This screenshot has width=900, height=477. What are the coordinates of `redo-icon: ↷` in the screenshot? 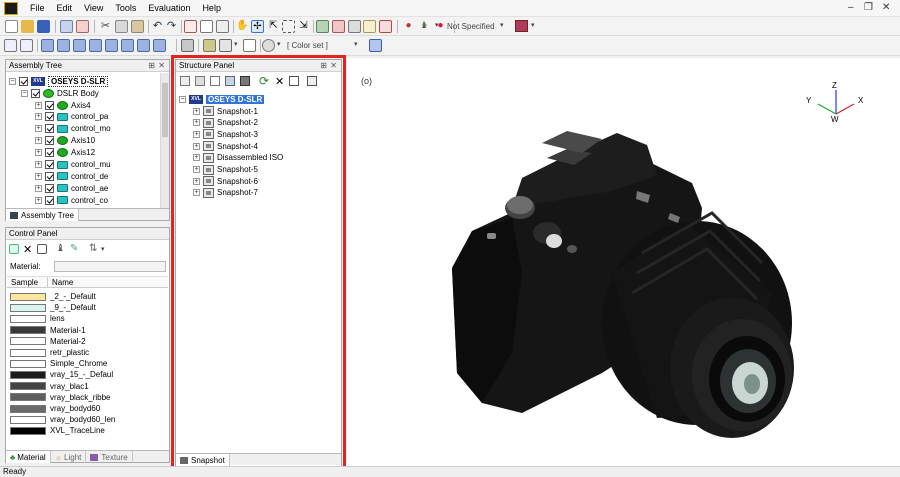 It's located at (171, 26).